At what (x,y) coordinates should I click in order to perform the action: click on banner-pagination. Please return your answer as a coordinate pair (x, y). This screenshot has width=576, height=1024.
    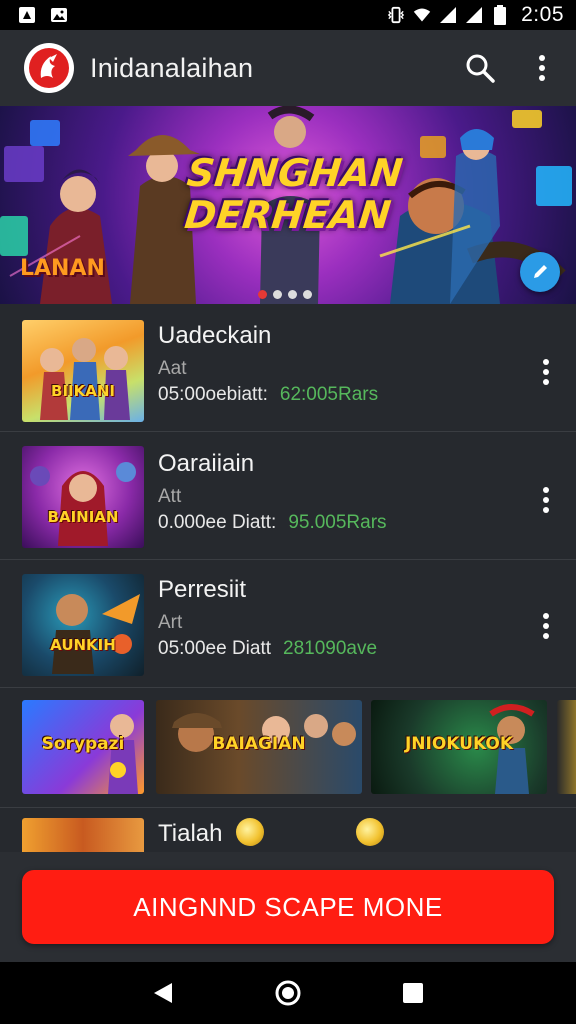
    Looking at the image, I should click on (285, 294).